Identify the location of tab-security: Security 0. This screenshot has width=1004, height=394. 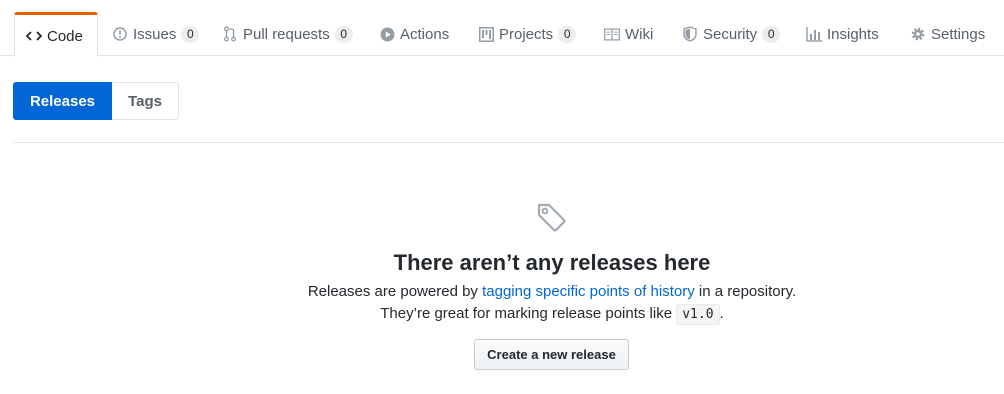
(731, 34).